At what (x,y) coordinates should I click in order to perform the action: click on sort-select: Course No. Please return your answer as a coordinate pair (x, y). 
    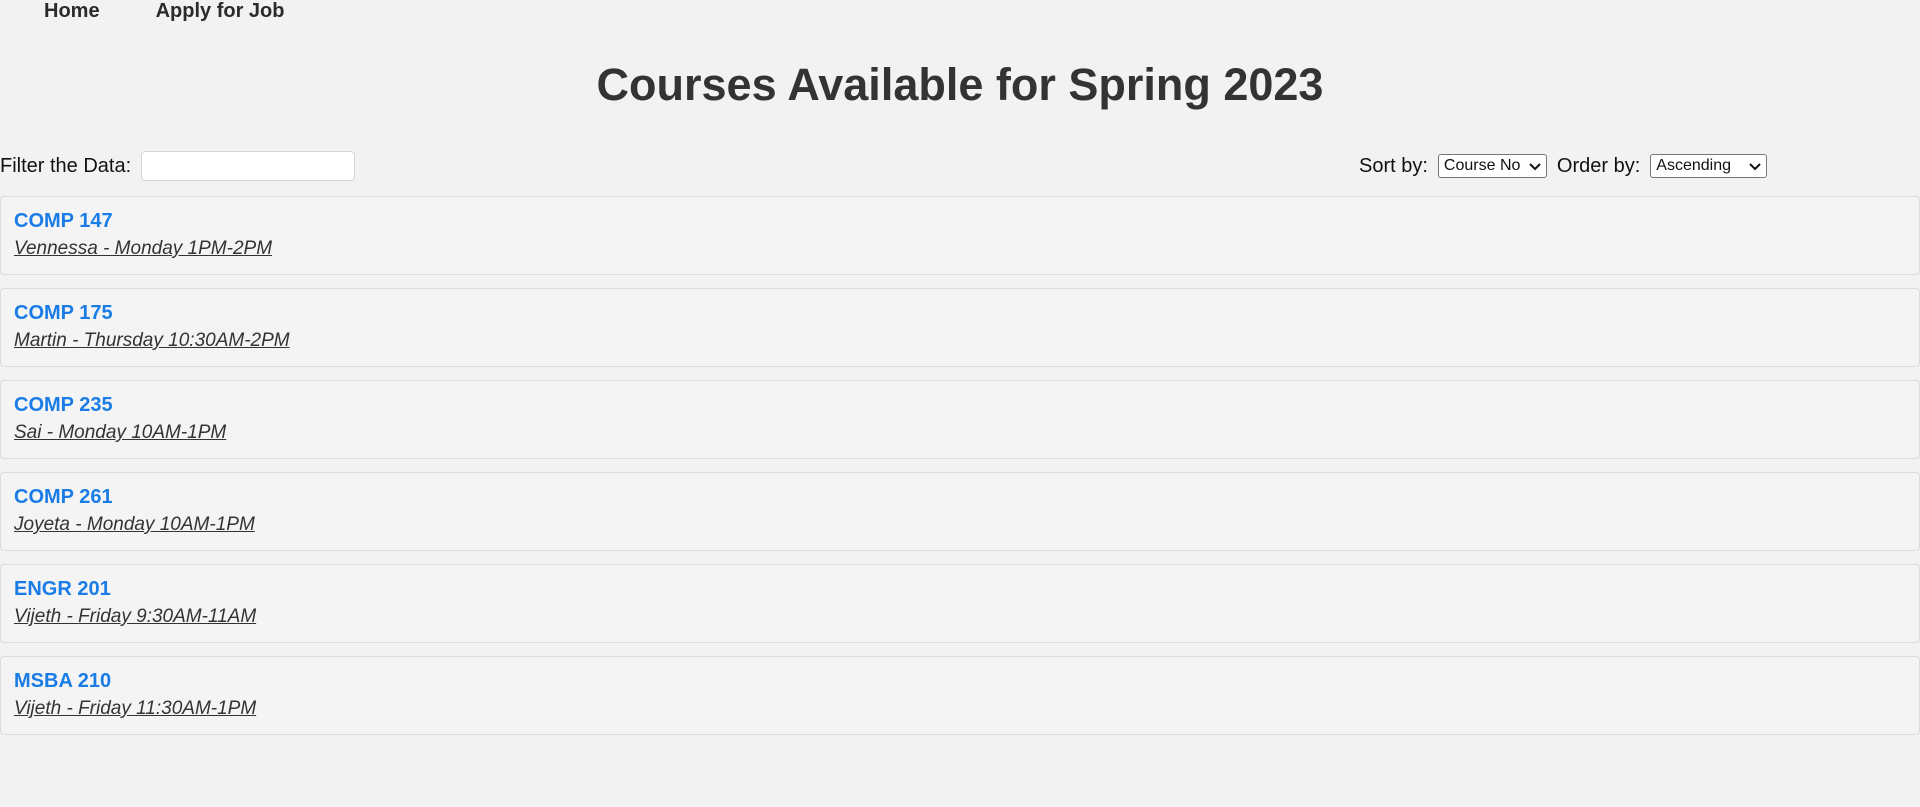
    Looking at the image, I should click on (1492, 166).